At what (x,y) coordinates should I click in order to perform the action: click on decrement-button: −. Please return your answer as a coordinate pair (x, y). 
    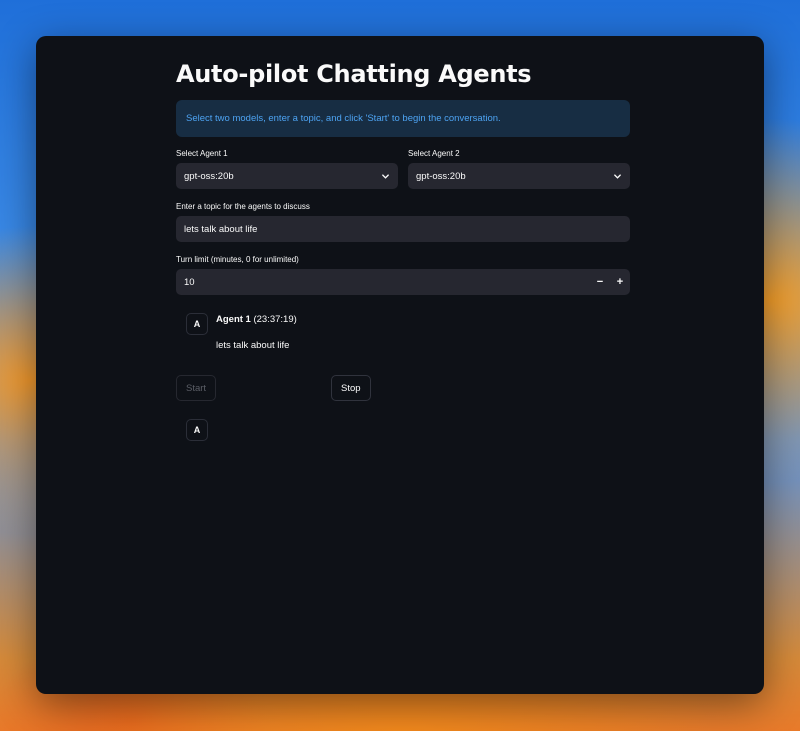
    Looking at the image, I should click on (600, 282).